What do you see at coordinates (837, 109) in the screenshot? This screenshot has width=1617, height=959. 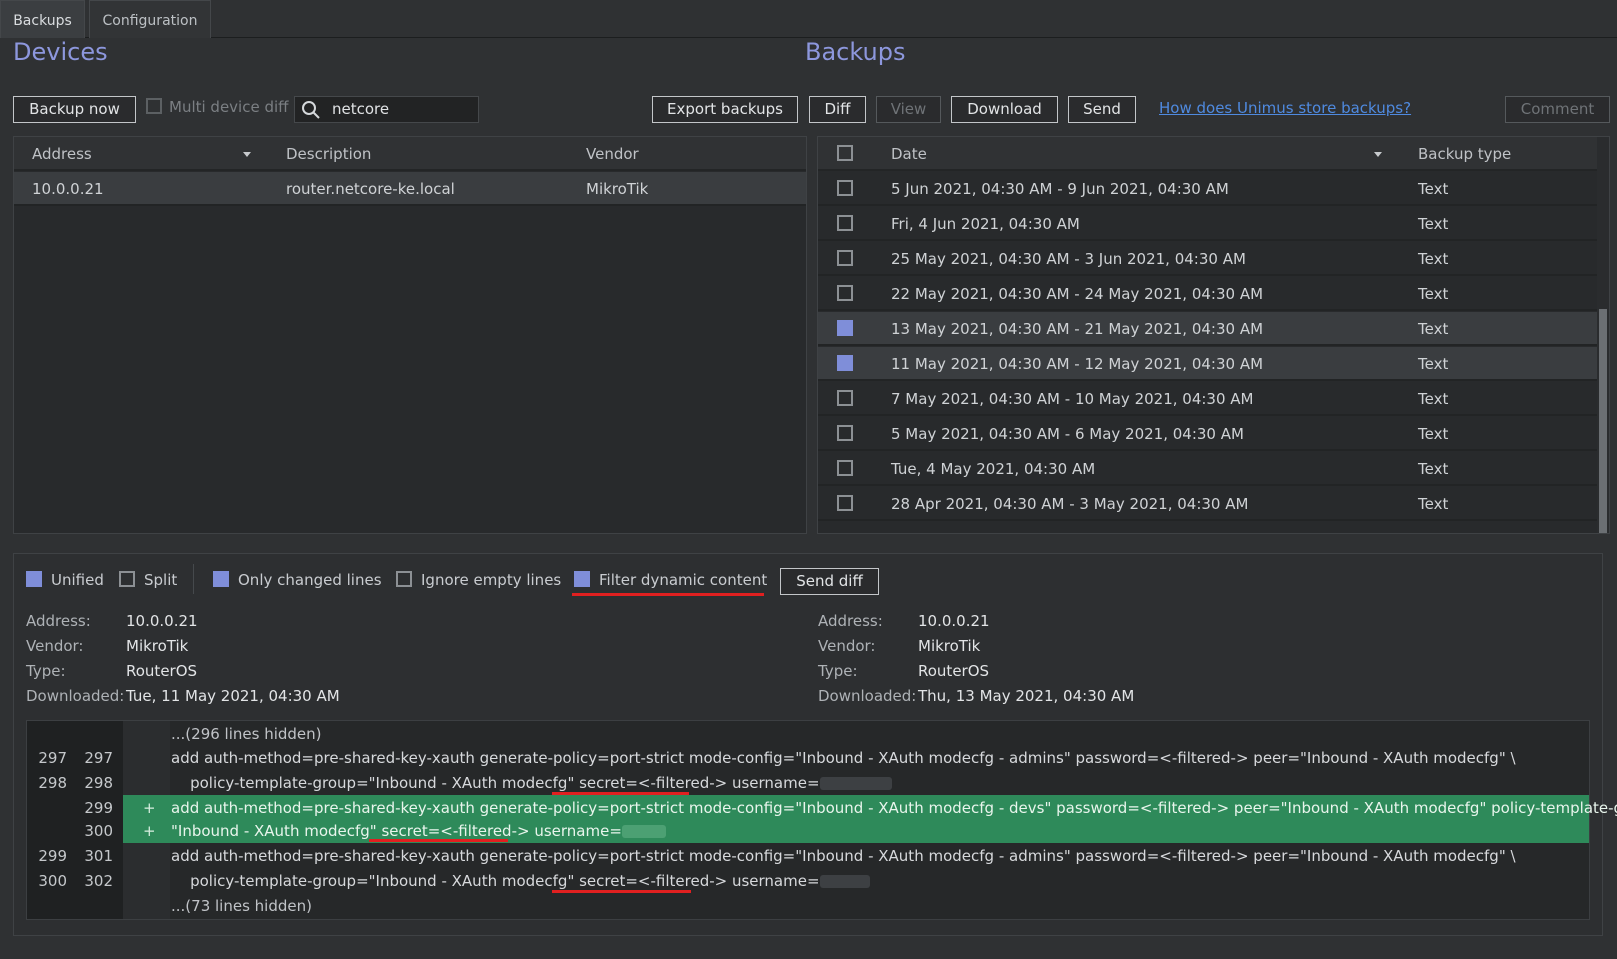 I see `diff-button: Diff` at bounding box center [837, 109].